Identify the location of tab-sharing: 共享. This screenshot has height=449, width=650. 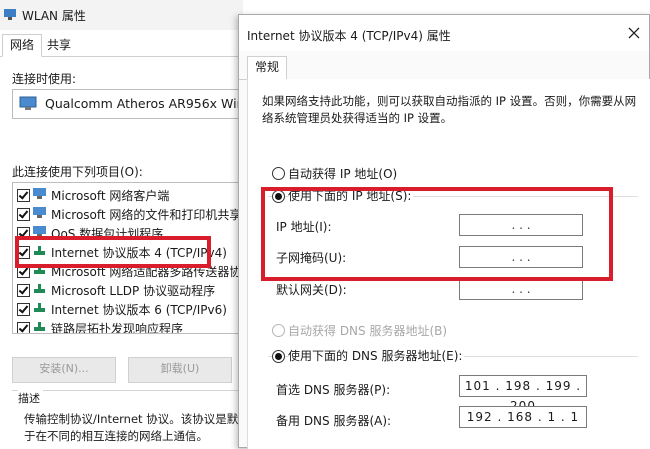
(59, 45).